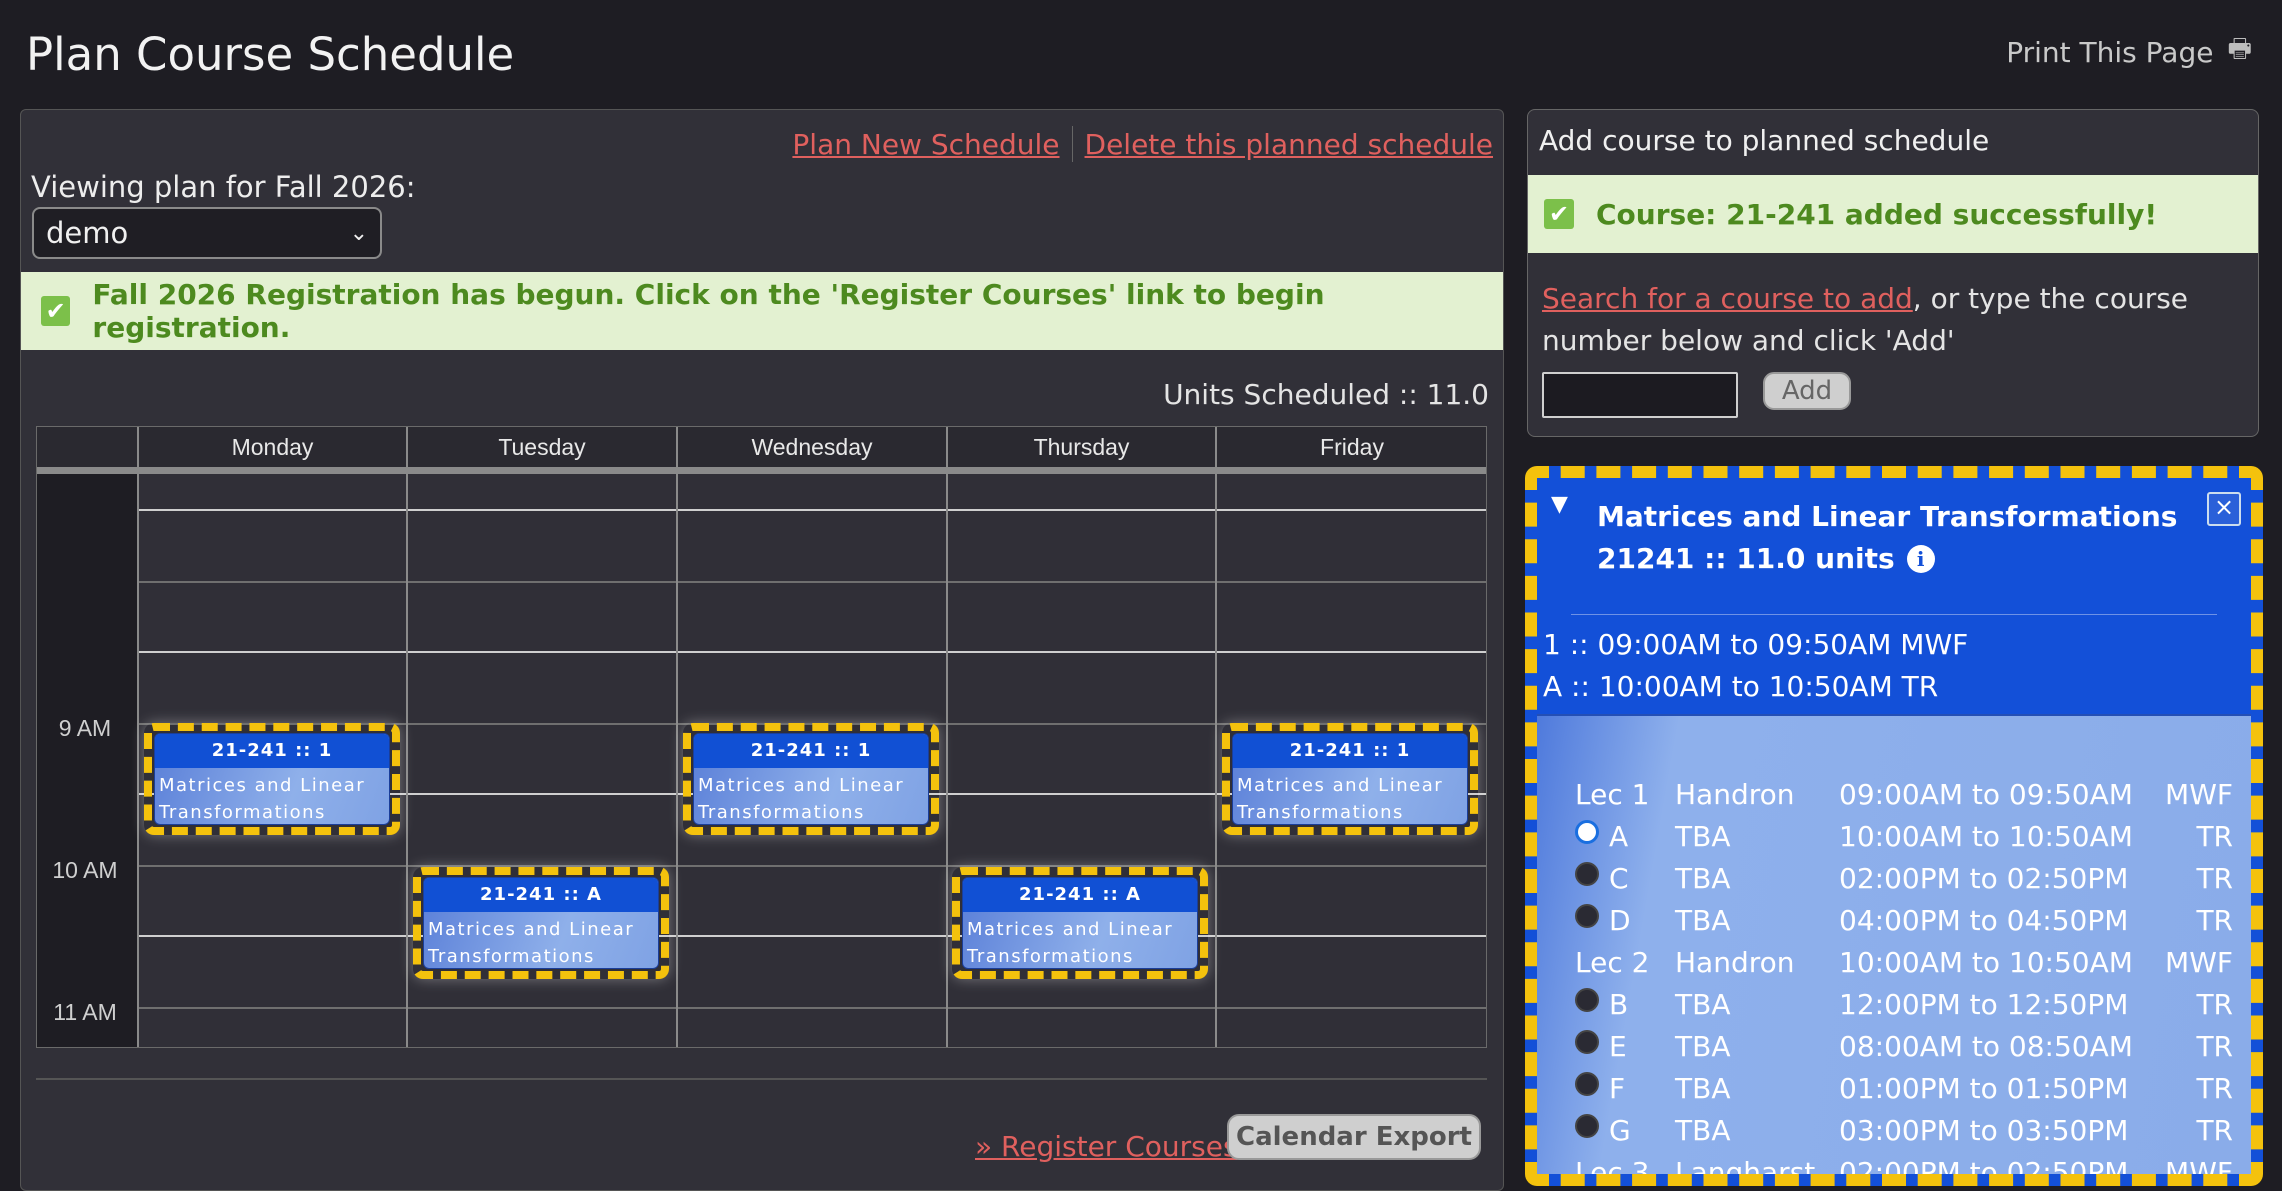 This screenshot has height=1191, width=2282. I want to click on section-time: 12:00PM to 12:50PM, so click(1984, 1004).